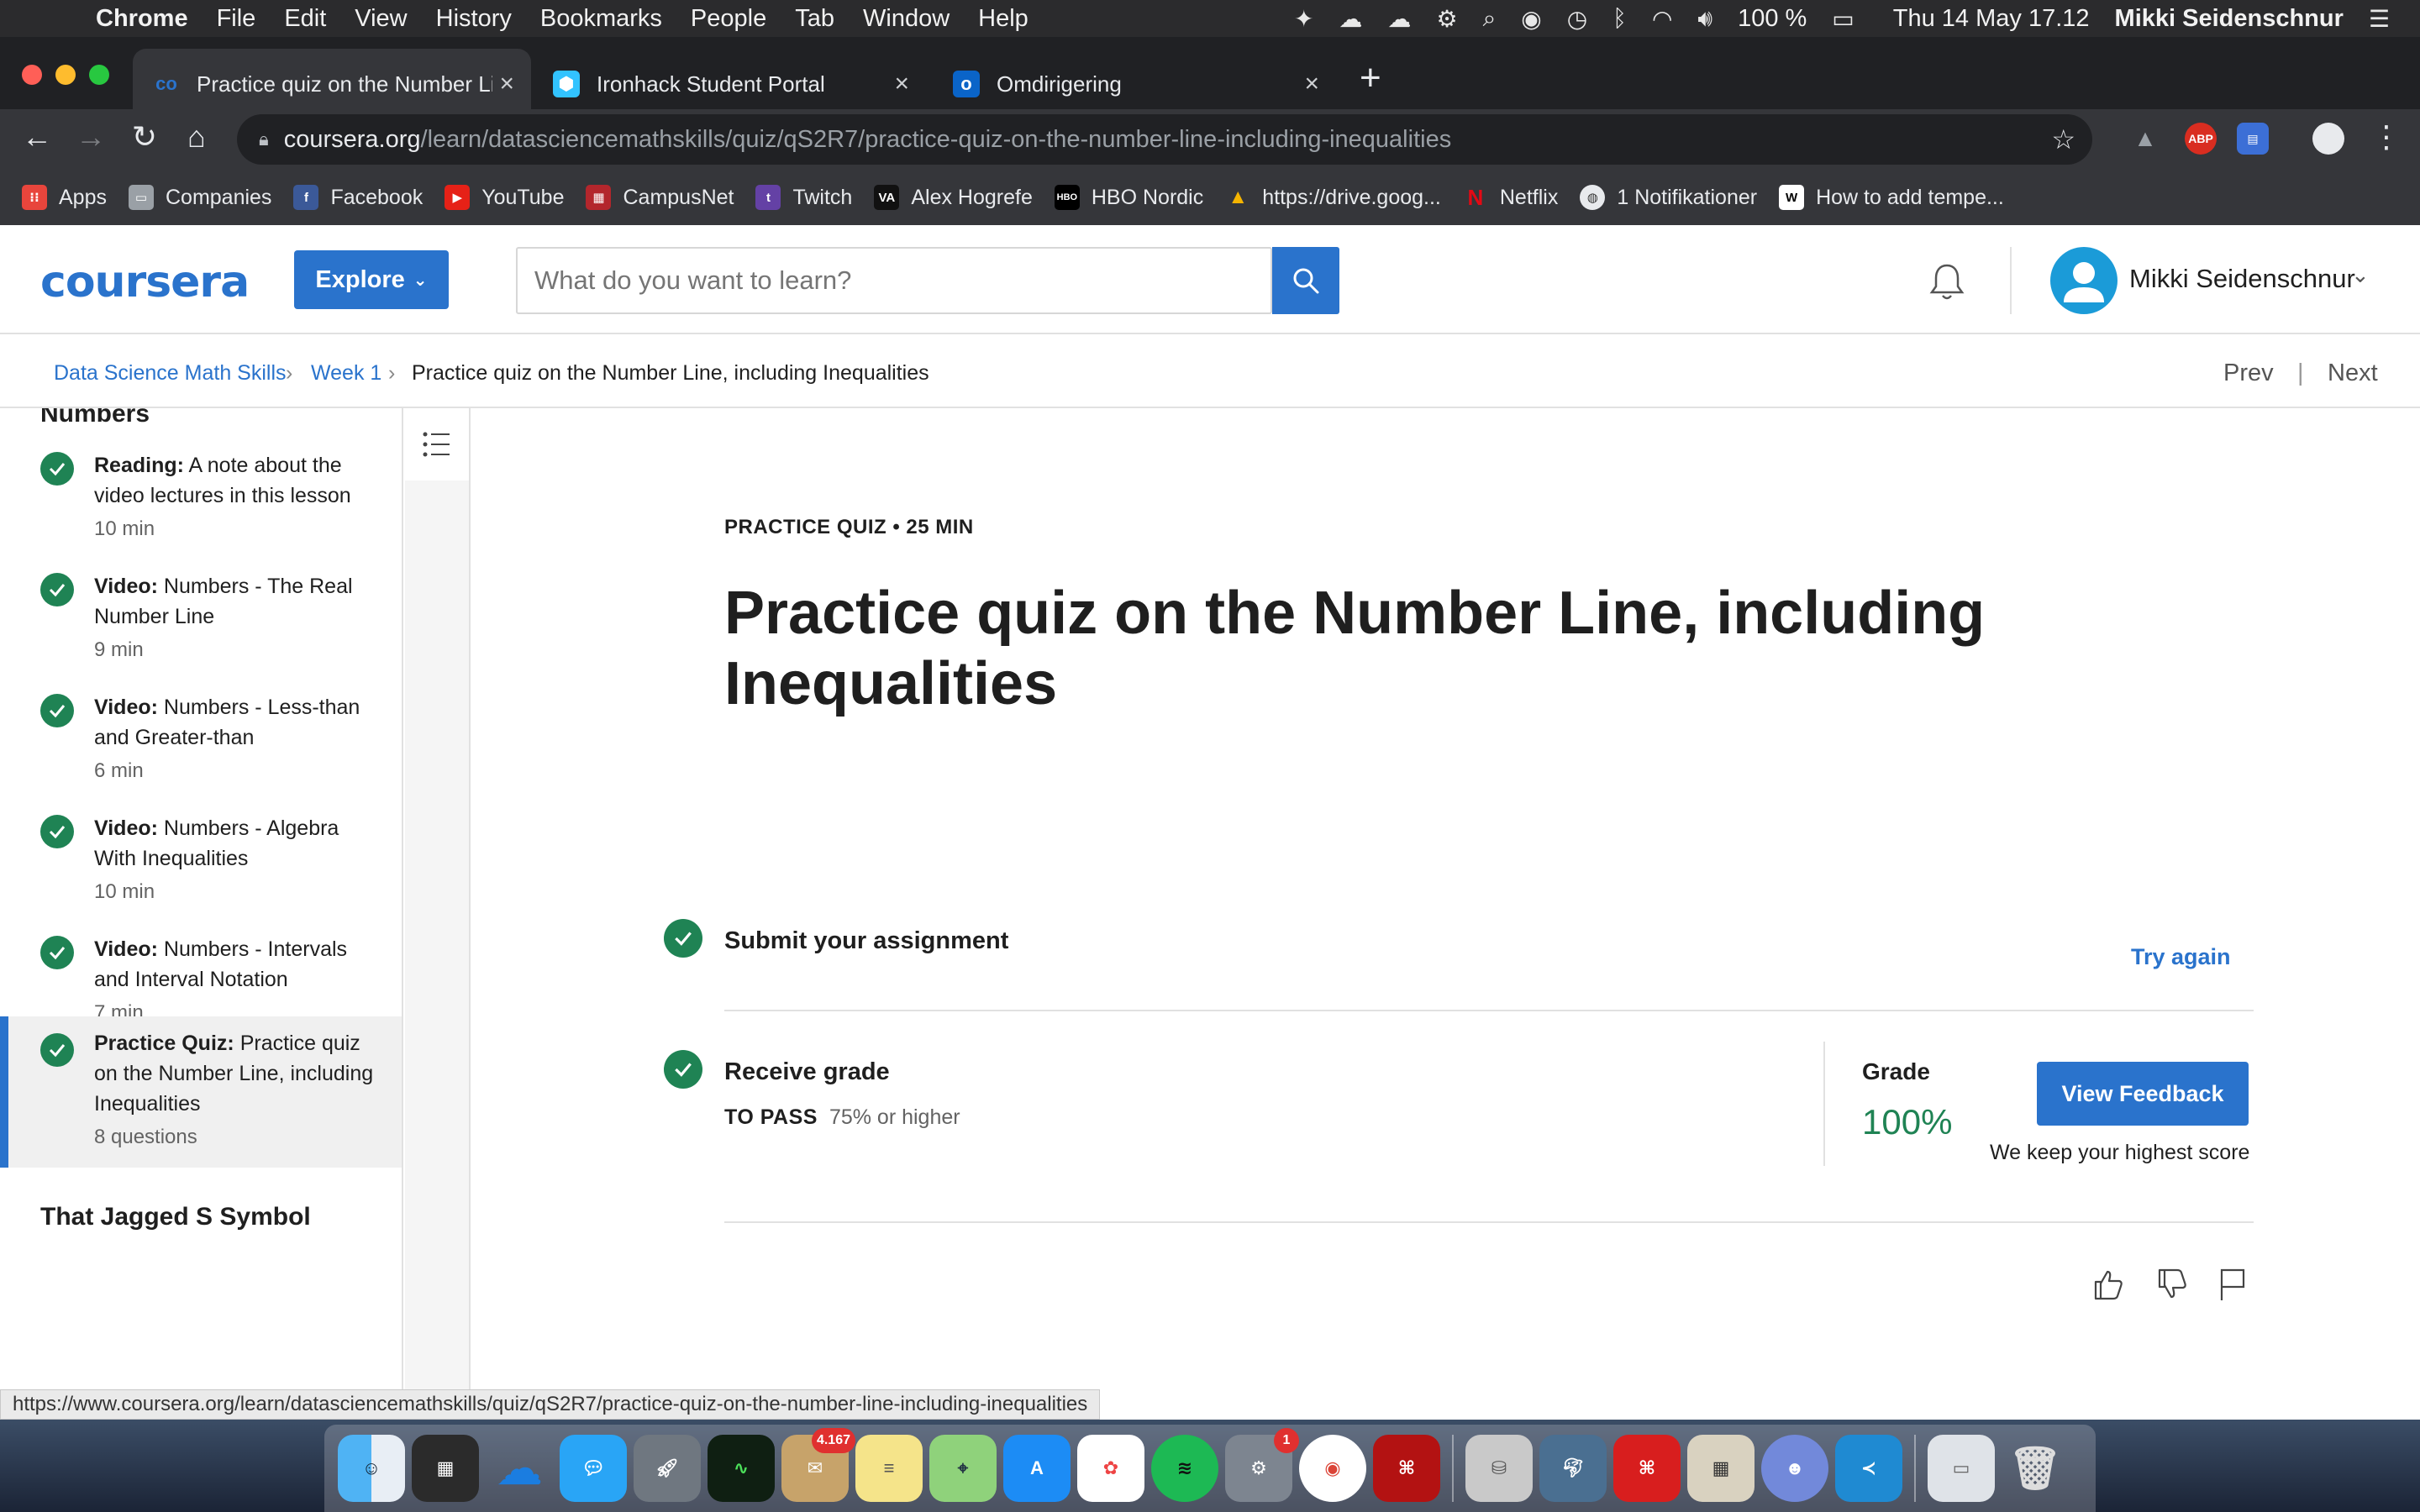  I want to click on cloud-icon: ☁, so click(1351, 19).